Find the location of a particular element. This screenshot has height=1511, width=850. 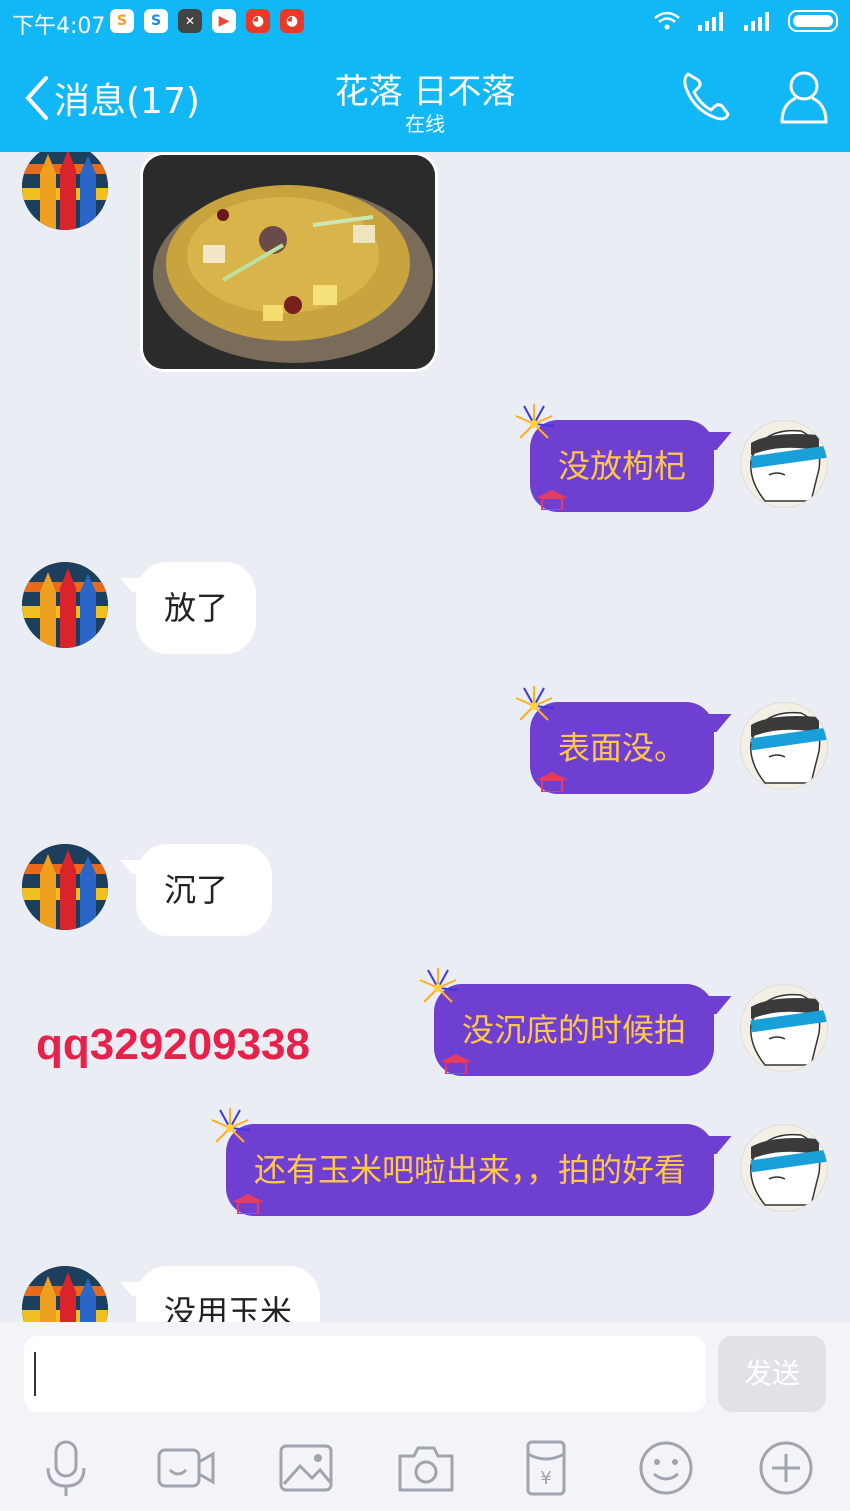

cat-app-icon: ◕ is located at coordinates (258, 21).